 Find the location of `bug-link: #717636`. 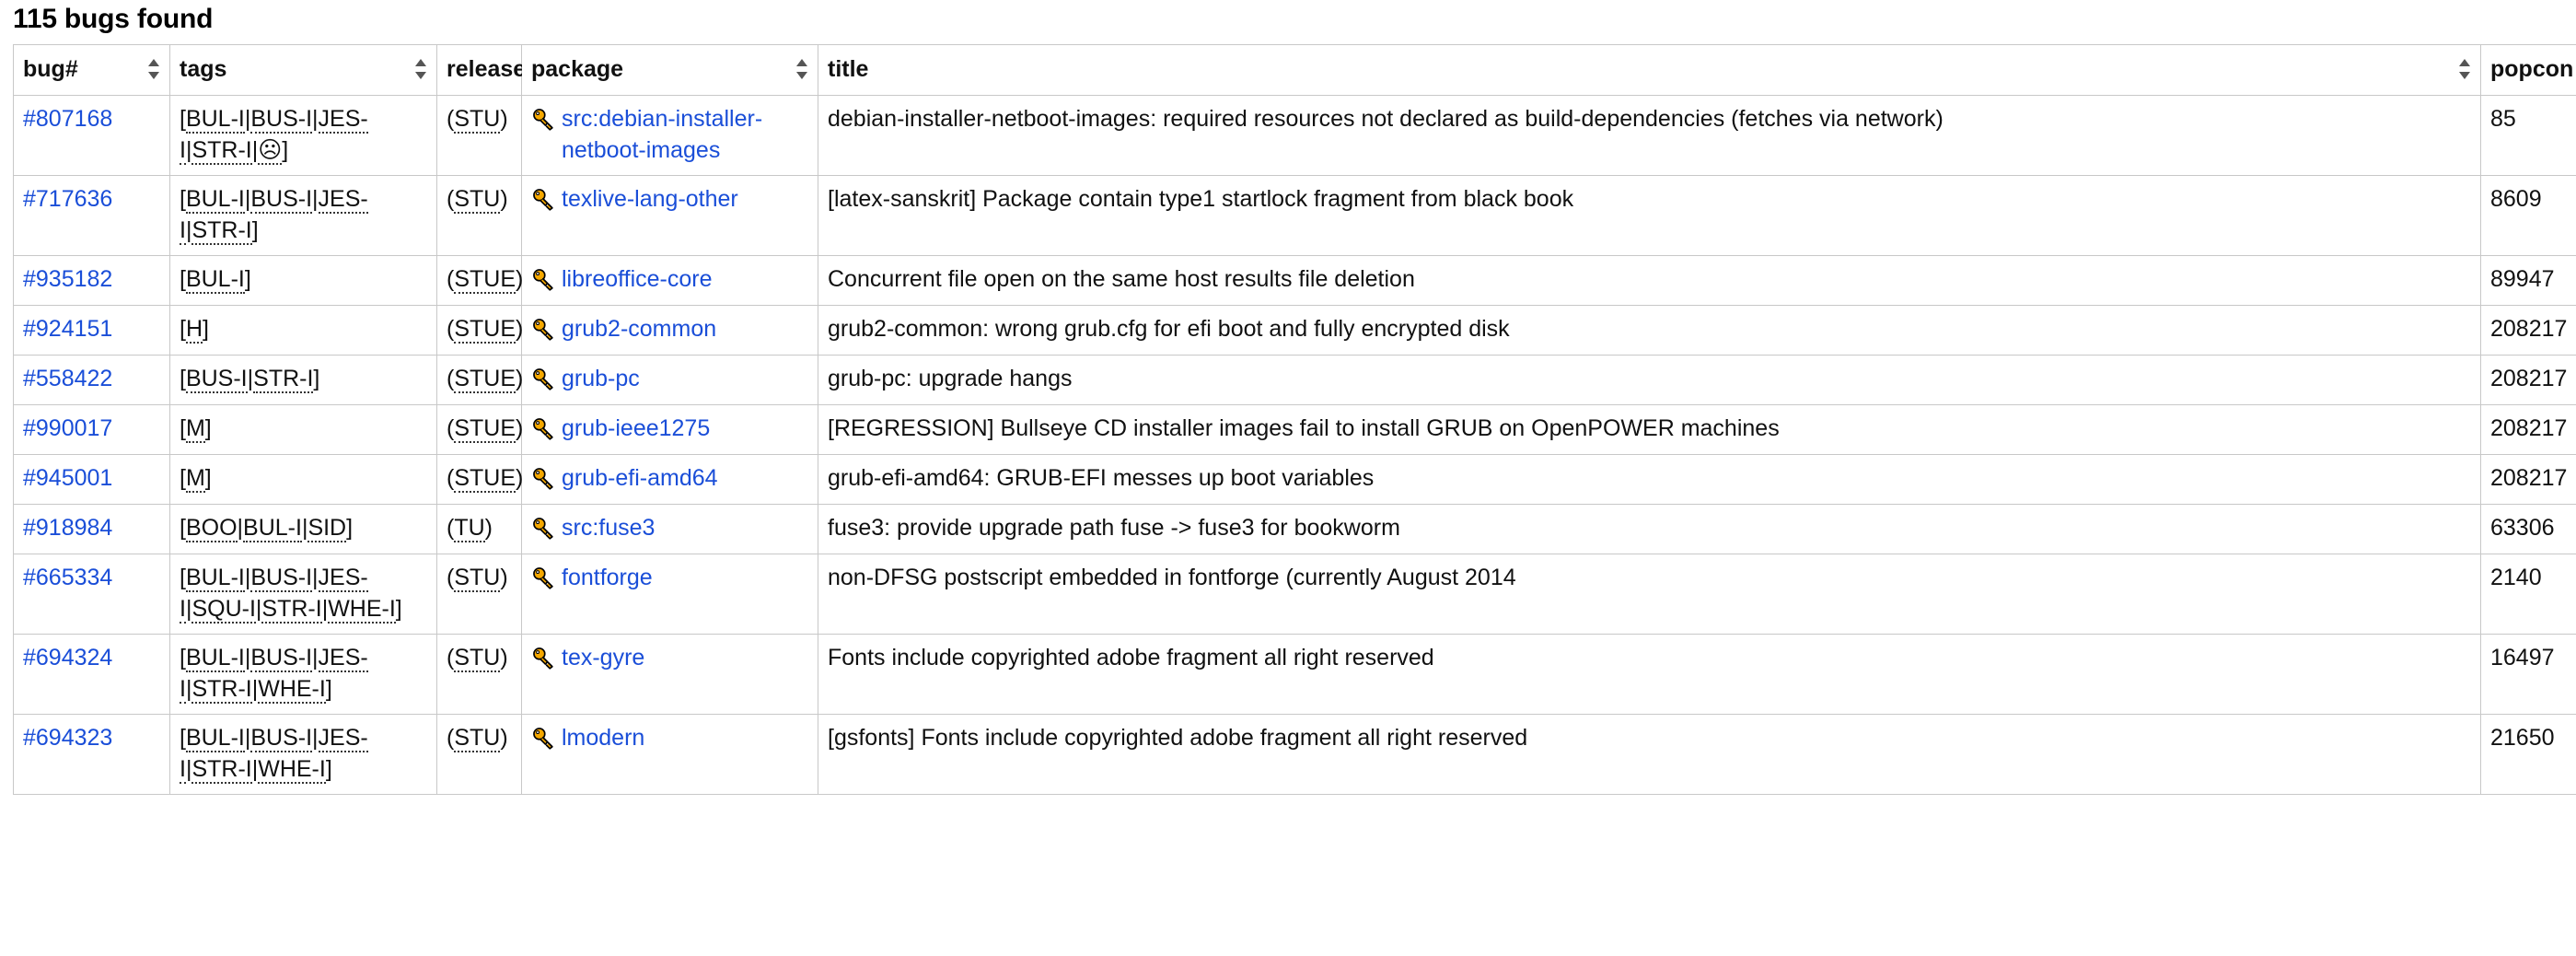

bug-link: #717636 is located at coordinates (67, 199).